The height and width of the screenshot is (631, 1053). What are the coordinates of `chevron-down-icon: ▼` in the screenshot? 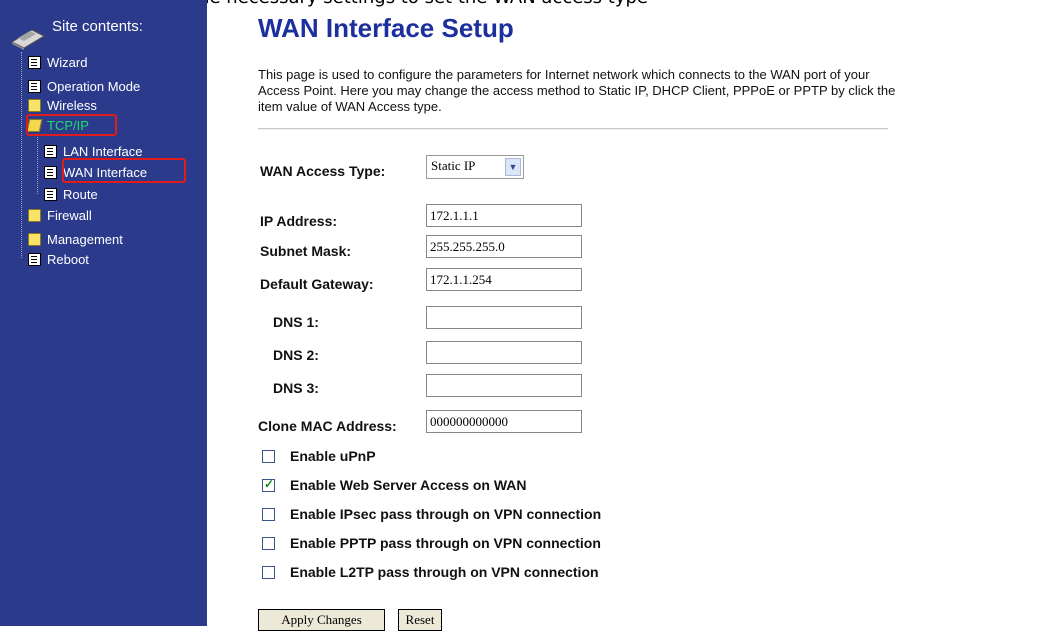 It's located at (513, 167).